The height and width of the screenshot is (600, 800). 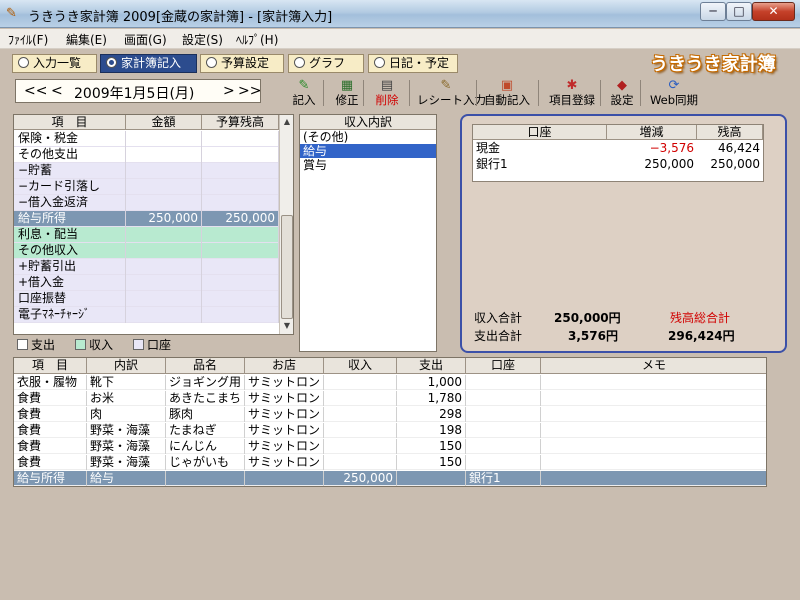 What do you see at coordinates (205, 366) in the screenshot?
I see `column-header-product: 品名` at bounding box center [205, 366].